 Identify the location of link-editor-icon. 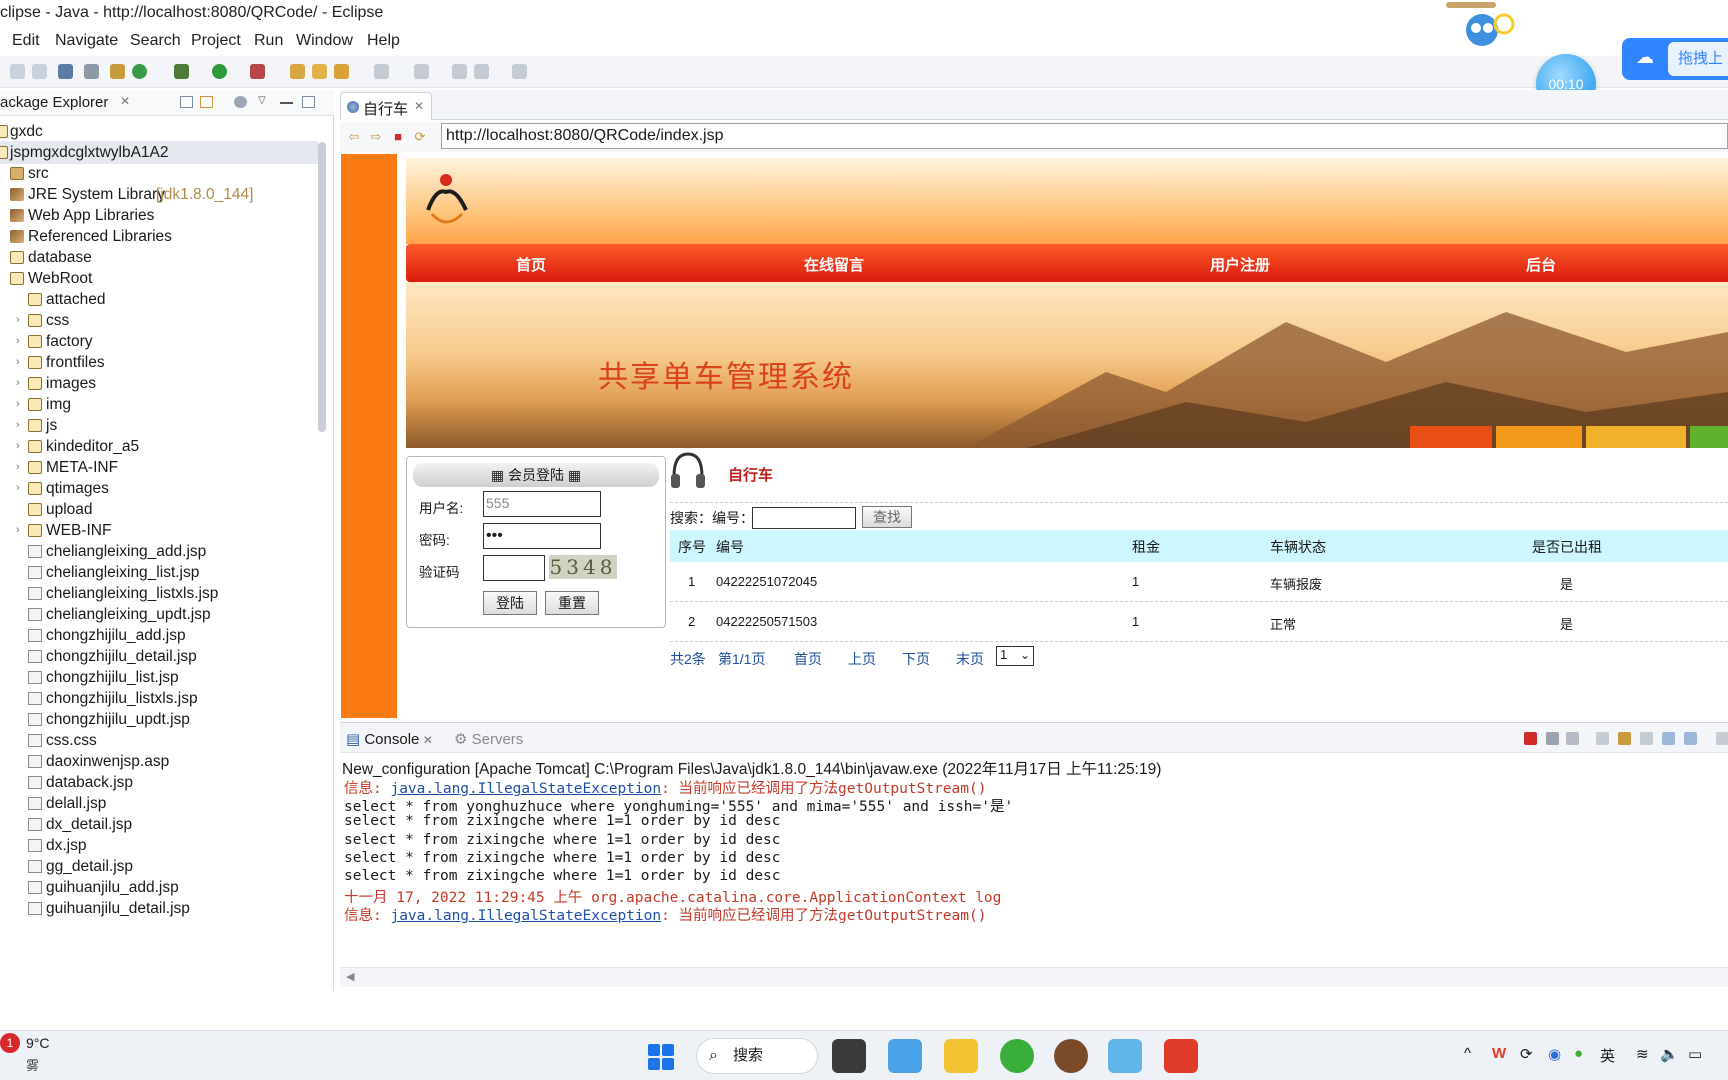
(206, 102).